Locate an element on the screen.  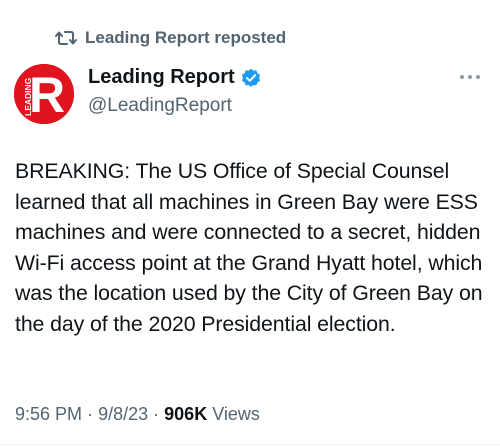
post-time: 9:56 PM is located at coordinates (48, 414).